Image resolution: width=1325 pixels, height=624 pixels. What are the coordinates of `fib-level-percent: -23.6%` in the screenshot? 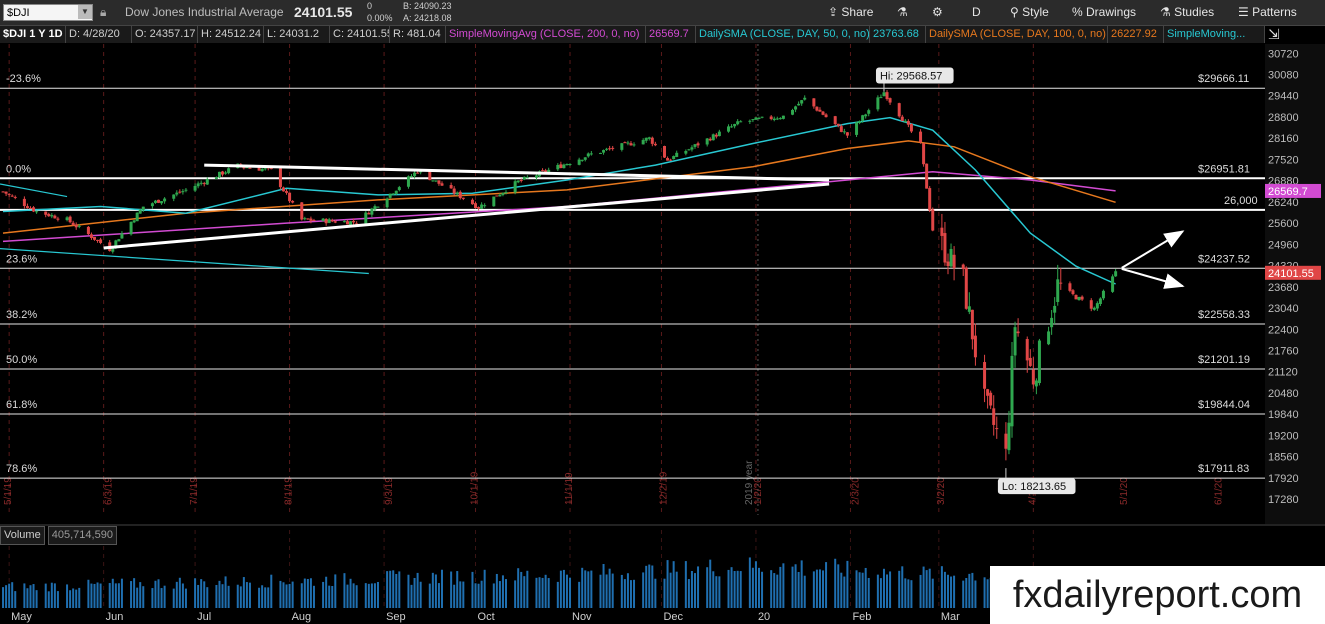 It's located at (23, 79).